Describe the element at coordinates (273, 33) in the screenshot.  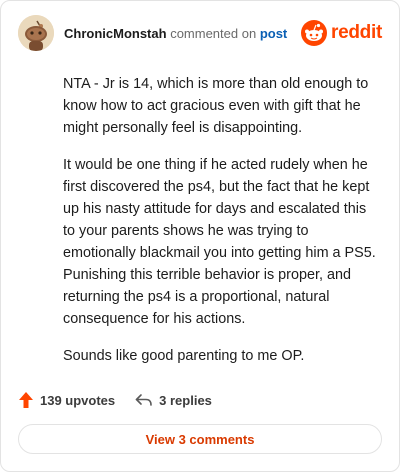
I see `post-link: post` at that location.